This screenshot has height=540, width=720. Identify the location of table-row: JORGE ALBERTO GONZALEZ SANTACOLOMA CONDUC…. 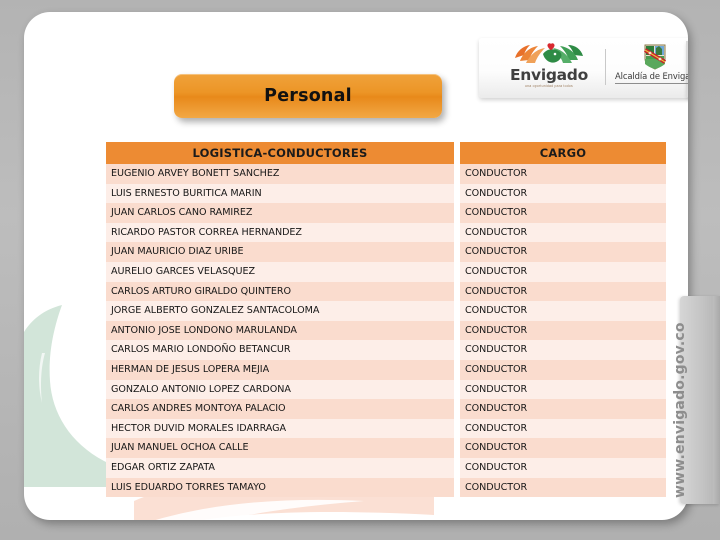
(386, 311).